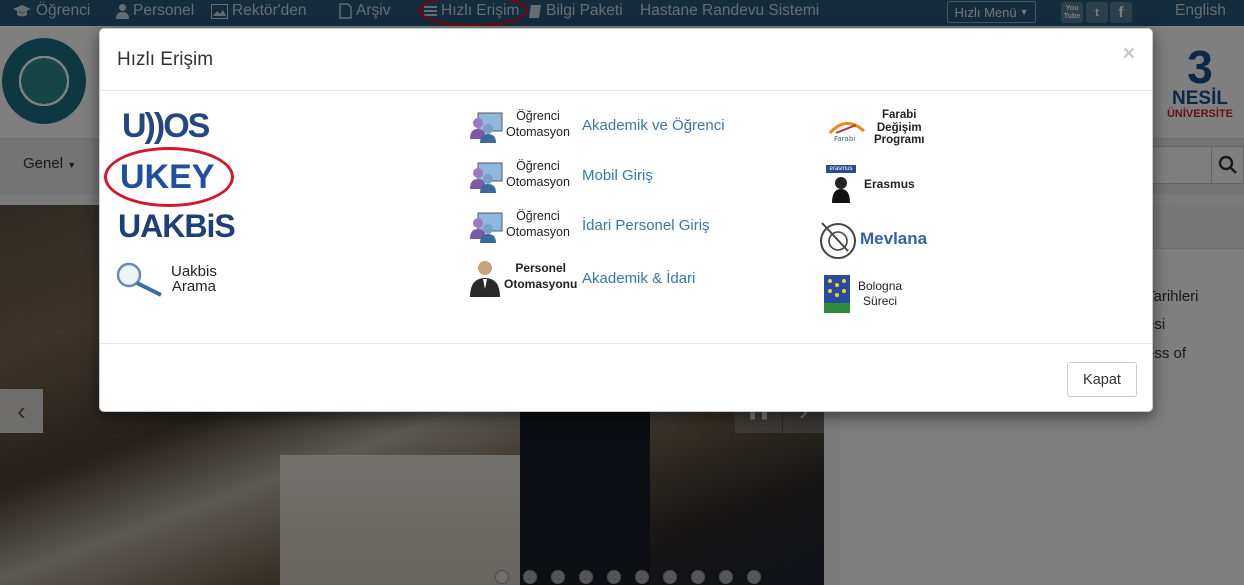  What do you see at coordinates (894, 238) in the screenshot?
I see `mevlana-label: Mevlana` at bounding box center [894, 238].